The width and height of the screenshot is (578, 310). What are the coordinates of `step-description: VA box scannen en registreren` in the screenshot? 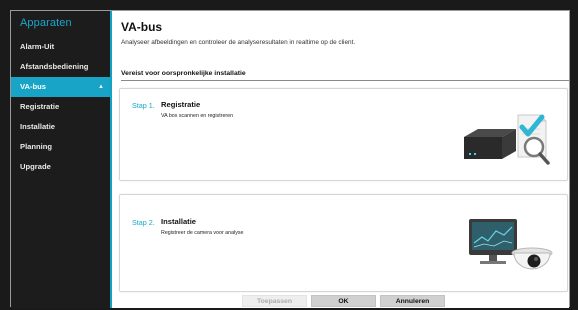 It's located at (197, 116).